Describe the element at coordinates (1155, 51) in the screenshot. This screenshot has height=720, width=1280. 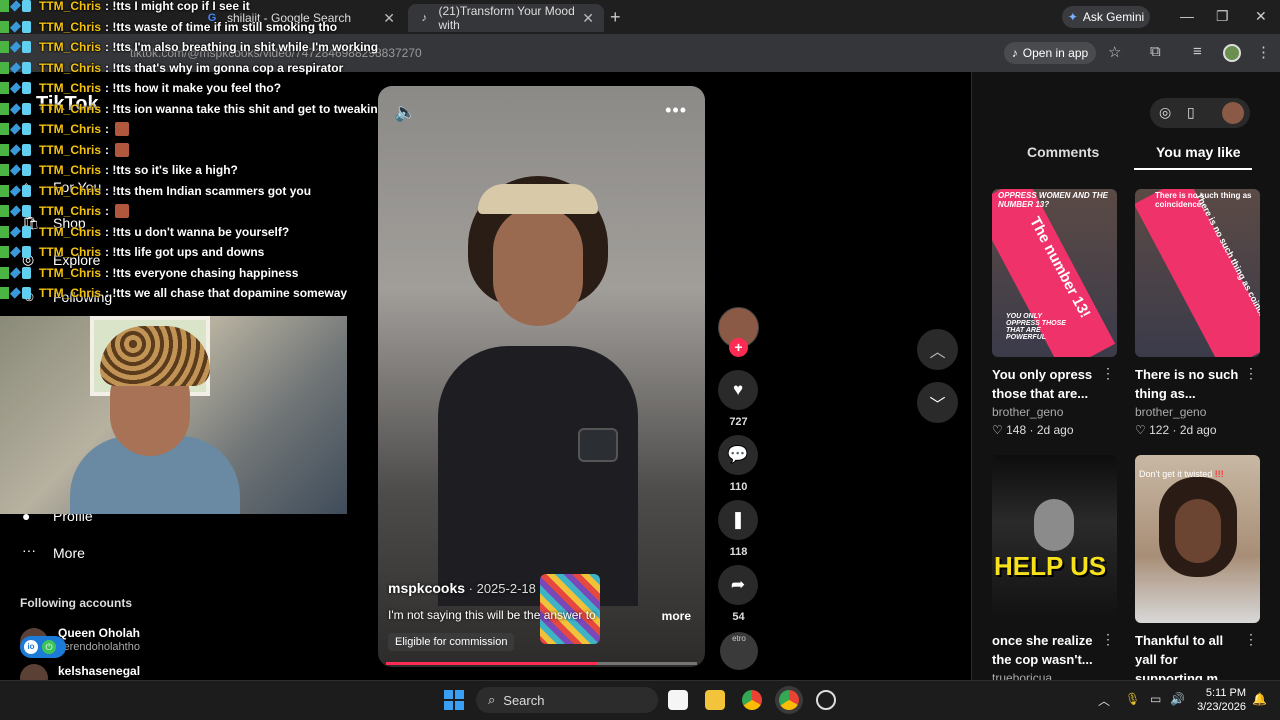
I see `extensions-icon: ⧉` at that location.